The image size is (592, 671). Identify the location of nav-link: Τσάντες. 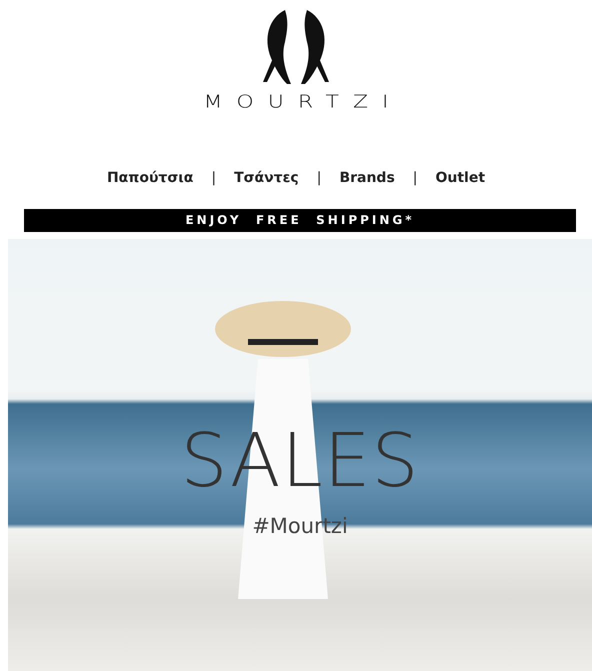
(266, 178).